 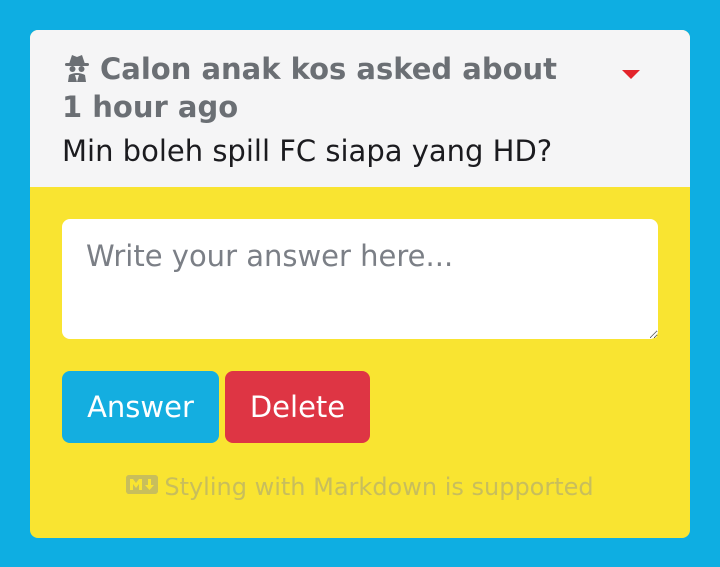 I want to click on markdown-note-text: Styling with Markdown is supported, so click(x=379, y=487).